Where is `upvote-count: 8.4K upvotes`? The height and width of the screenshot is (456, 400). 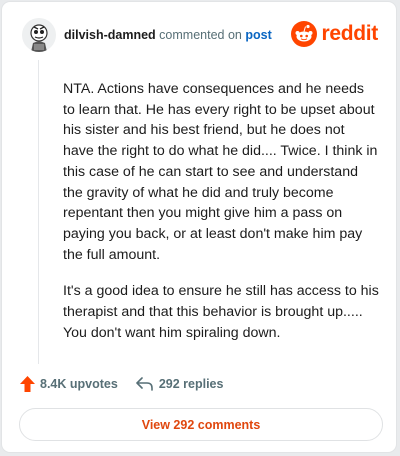
upvote-count: 8.4K upvotes is located at coordinates (79, 384).